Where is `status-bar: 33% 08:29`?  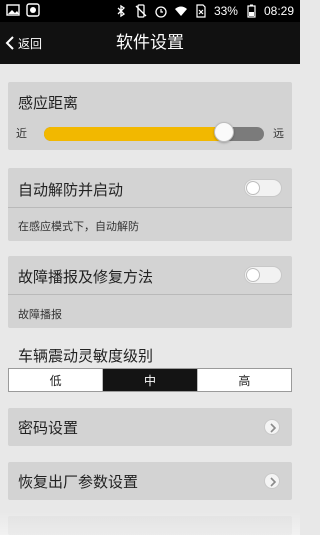 status-bar: 33% 08:29 is located at coordinates (150, 11).